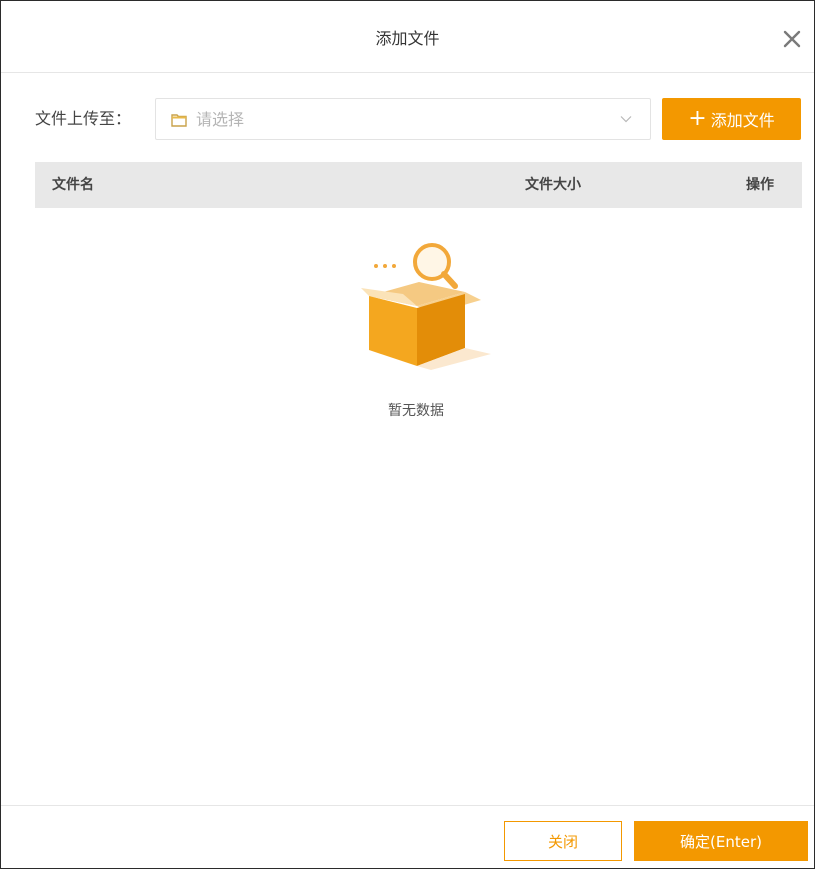 The image size is (815, 869). Describe the element at coordinates (220, 119) in the screenshot. I see `folder-select-placeholder: 请选择` at that location.